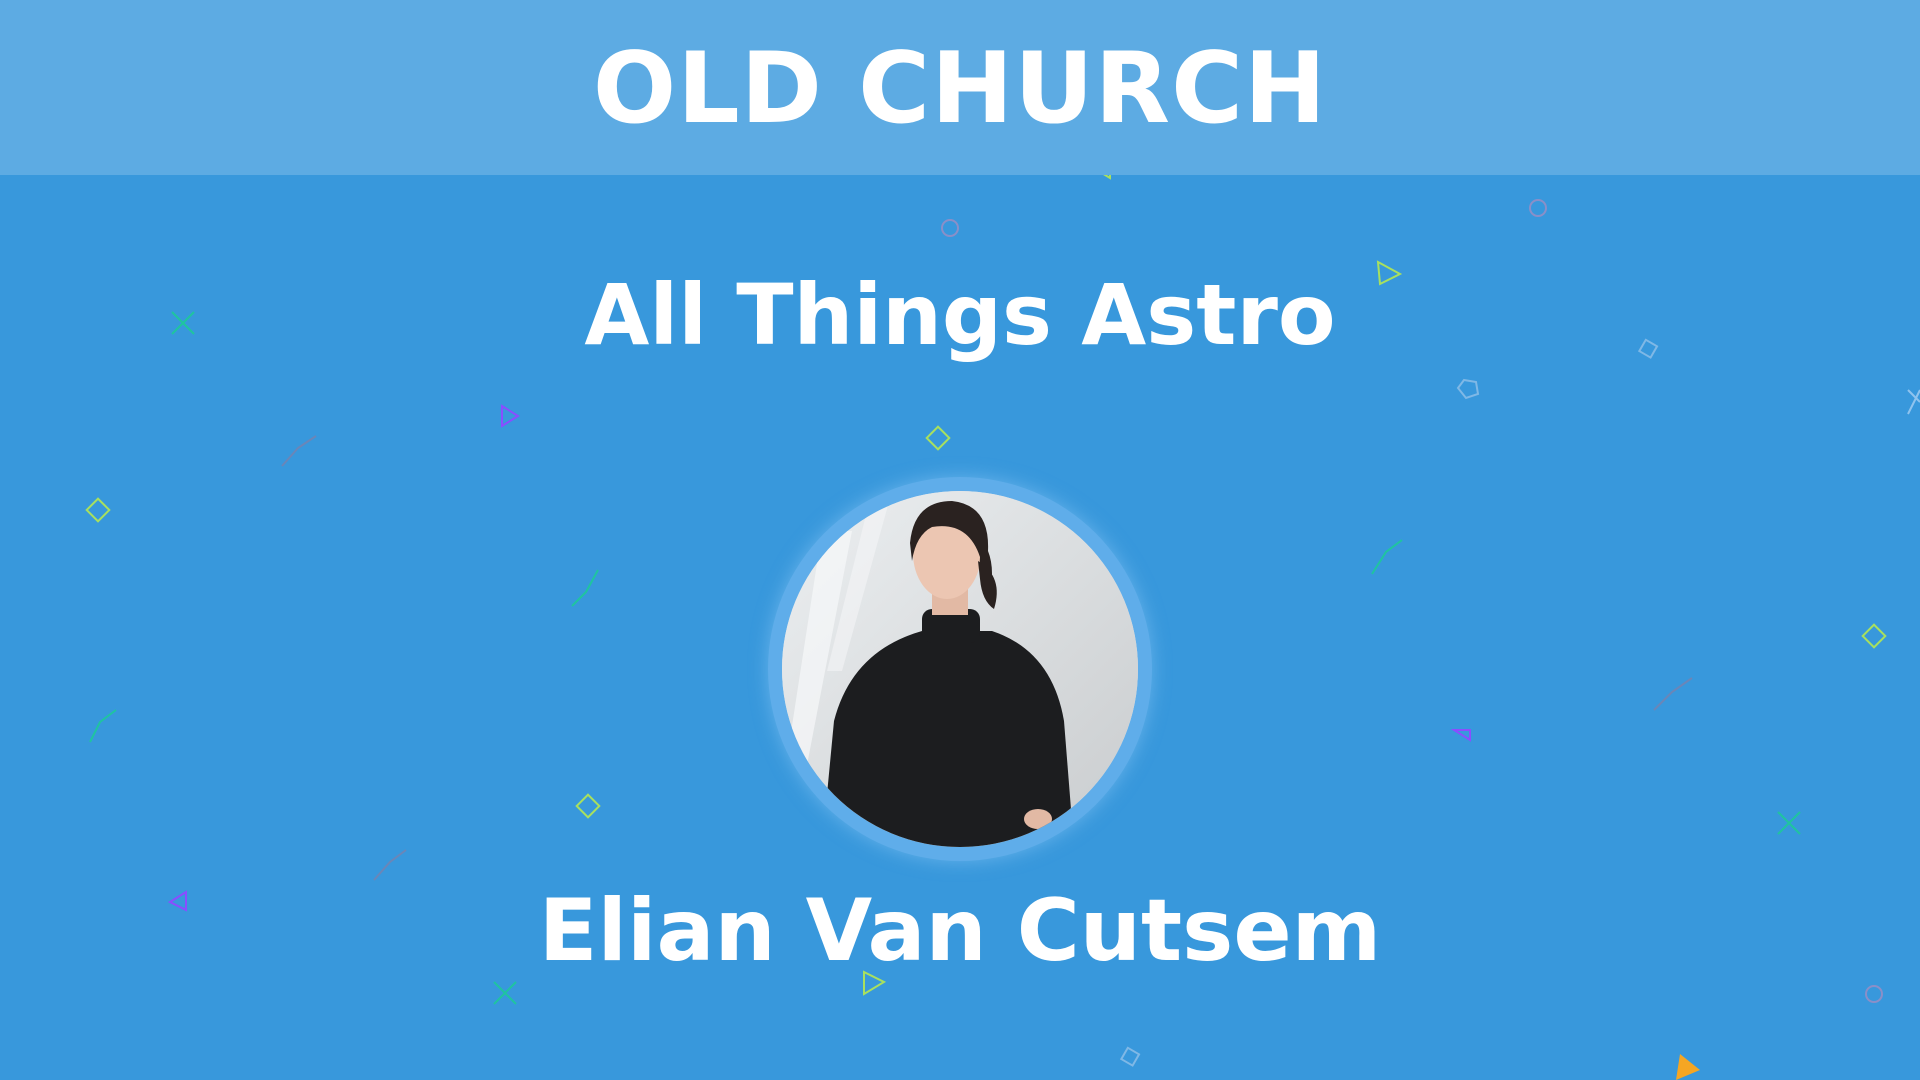 The width and height of the screenshot is (1920, 1080). What do you see at coordinates (960, 315) in the screenshot?
I see `talk-title: All Things Astro` at bounding box center [960, 315].